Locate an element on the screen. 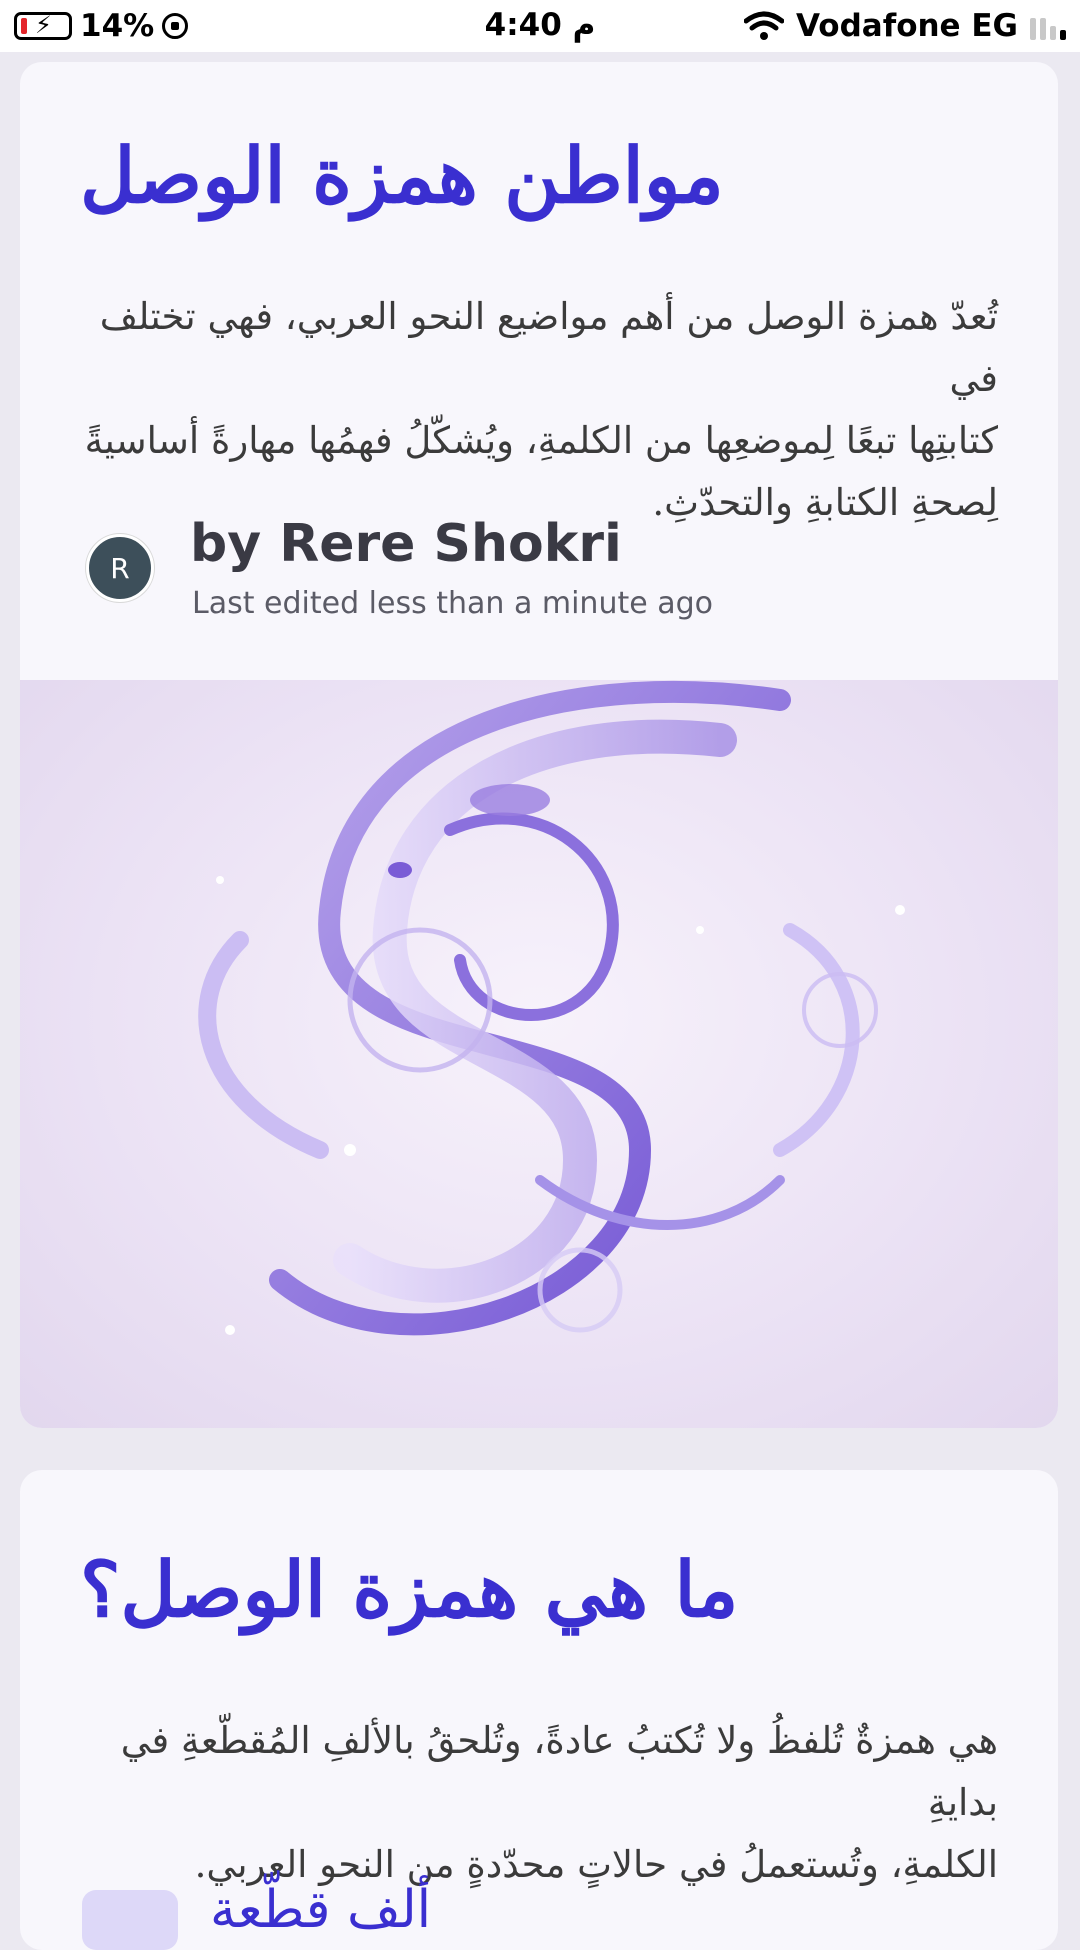  status-bar: ⚡ 14% 4:40 م Vodafone EG is located at coordinates (540, 26).